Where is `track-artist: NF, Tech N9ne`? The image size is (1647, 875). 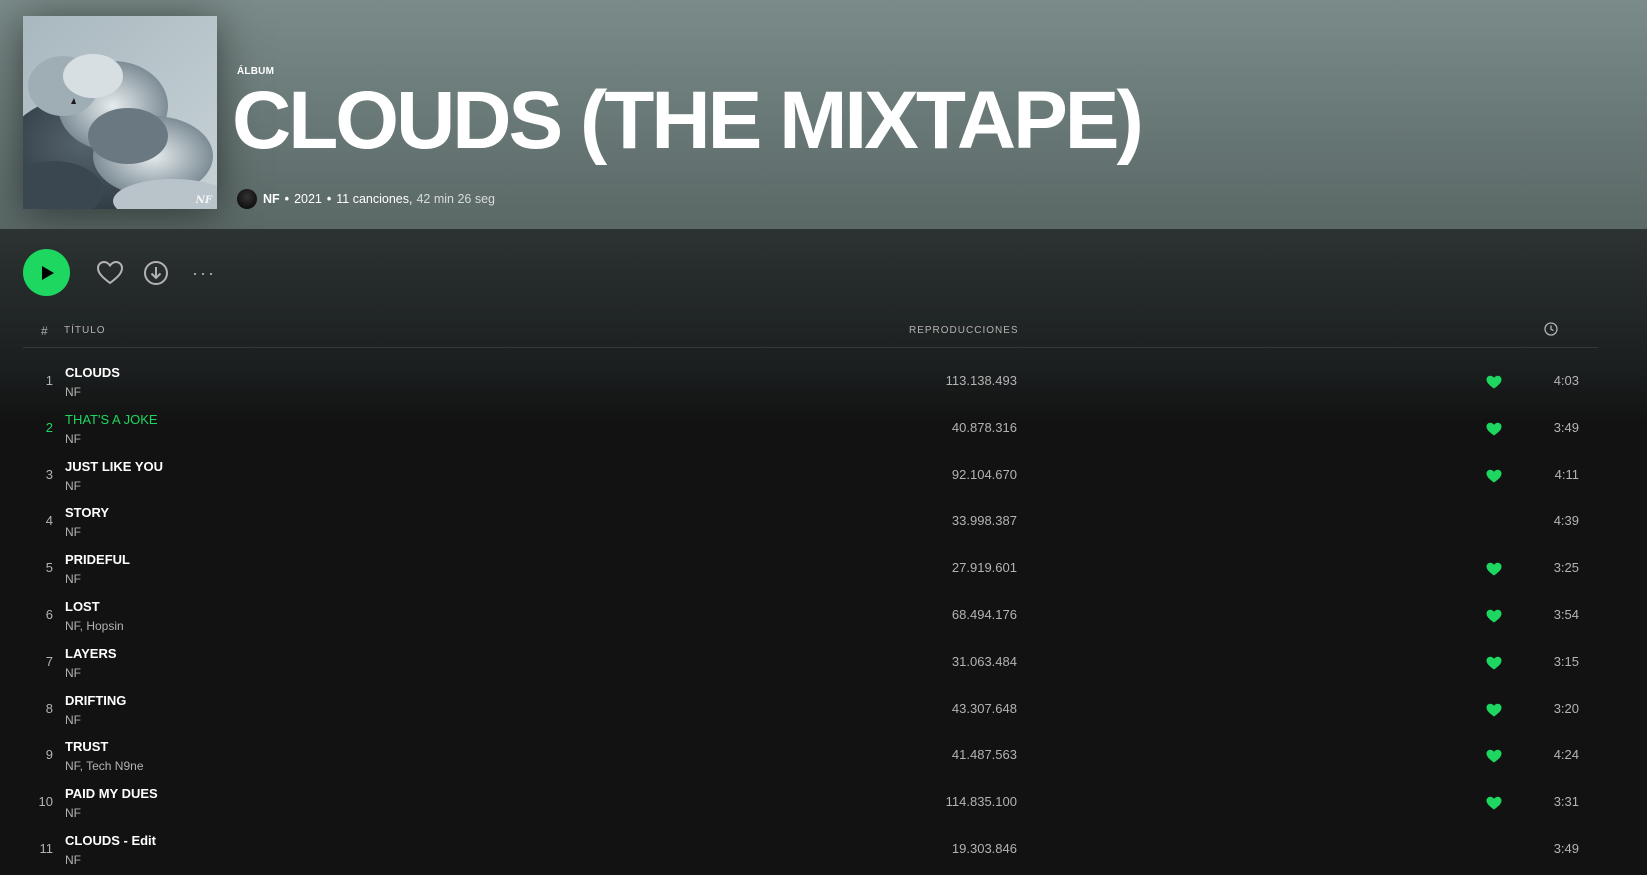 track-artist: NF, Tech N9ne is located at coordinates (104, 766).